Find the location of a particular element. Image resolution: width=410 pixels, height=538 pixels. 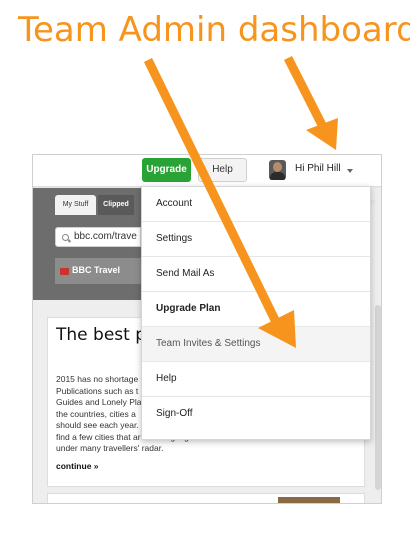

search-value: bbc.com/trave is located at coordinates (105, 236).